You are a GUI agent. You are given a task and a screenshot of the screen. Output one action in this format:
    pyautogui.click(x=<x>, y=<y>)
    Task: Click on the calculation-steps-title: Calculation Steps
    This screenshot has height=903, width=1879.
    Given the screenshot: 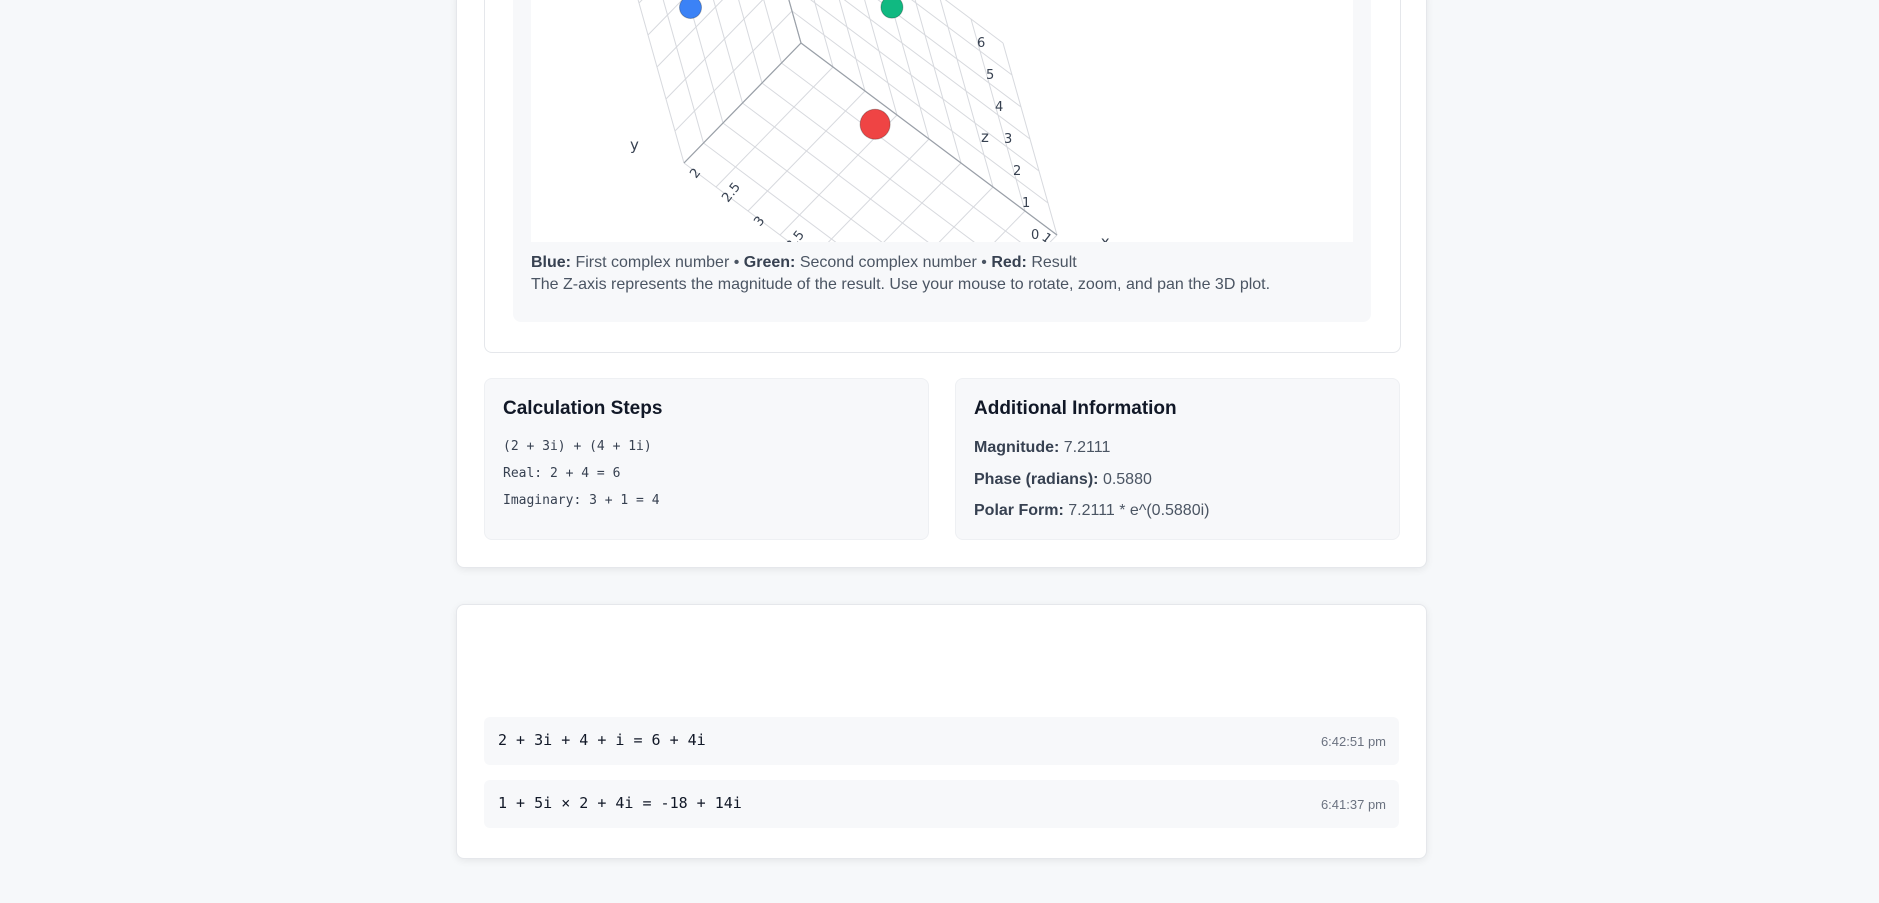 What is the action you would take?
    pyautogui.click(x=583, y=408)
    